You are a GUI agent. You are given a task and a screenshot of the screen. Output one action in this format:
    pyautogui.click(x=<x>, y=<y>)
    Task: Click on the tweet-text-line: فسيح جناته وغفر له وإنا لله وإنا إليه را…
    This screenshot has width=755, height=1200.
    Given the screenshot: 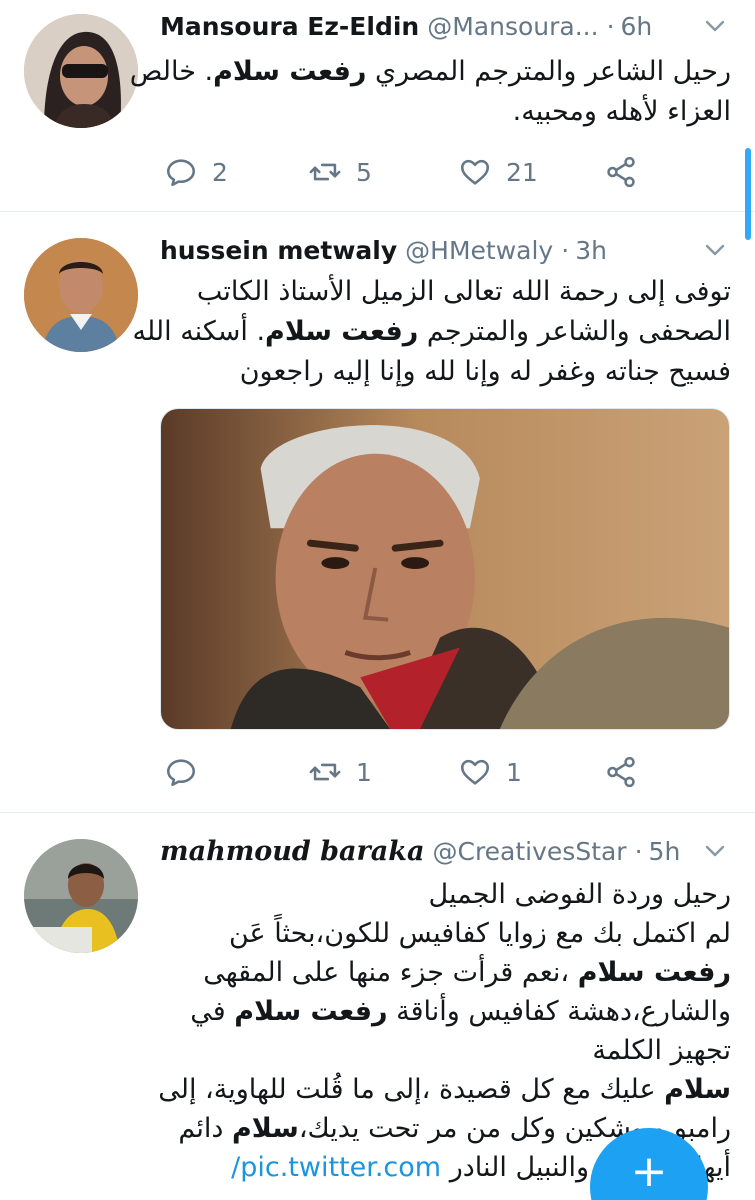 What is the action you would take?
    pyautogui.click(x=485, y=371)
    